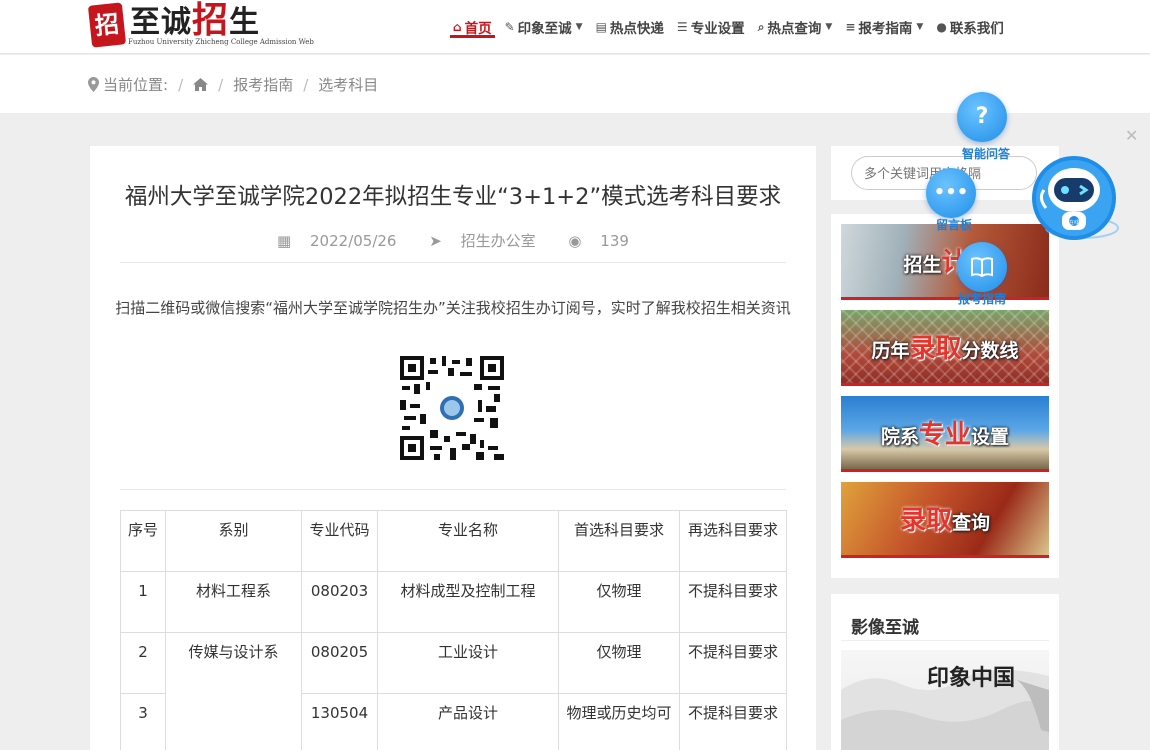 The image size is (1150, 750). I want to click on banner-past-scores: 历年录取分数线, so click(945, 348).